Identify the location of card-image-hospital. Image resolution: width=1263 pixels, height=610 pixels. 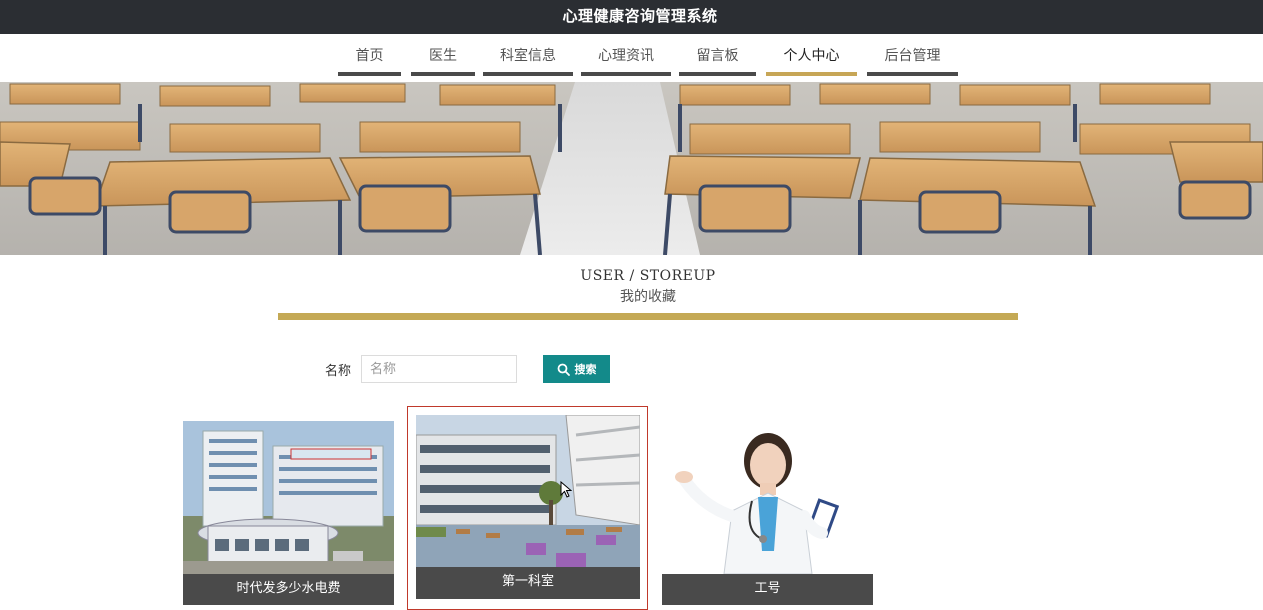
(288, 497).